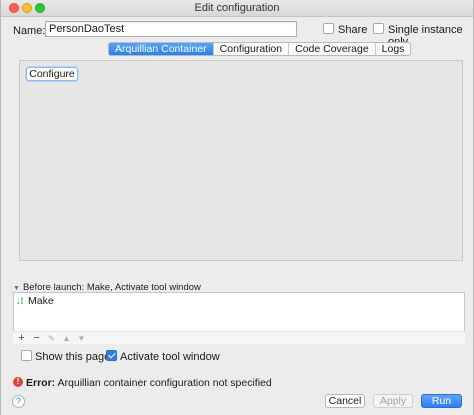  I want to click on run-button: Run, so click(441, 401).